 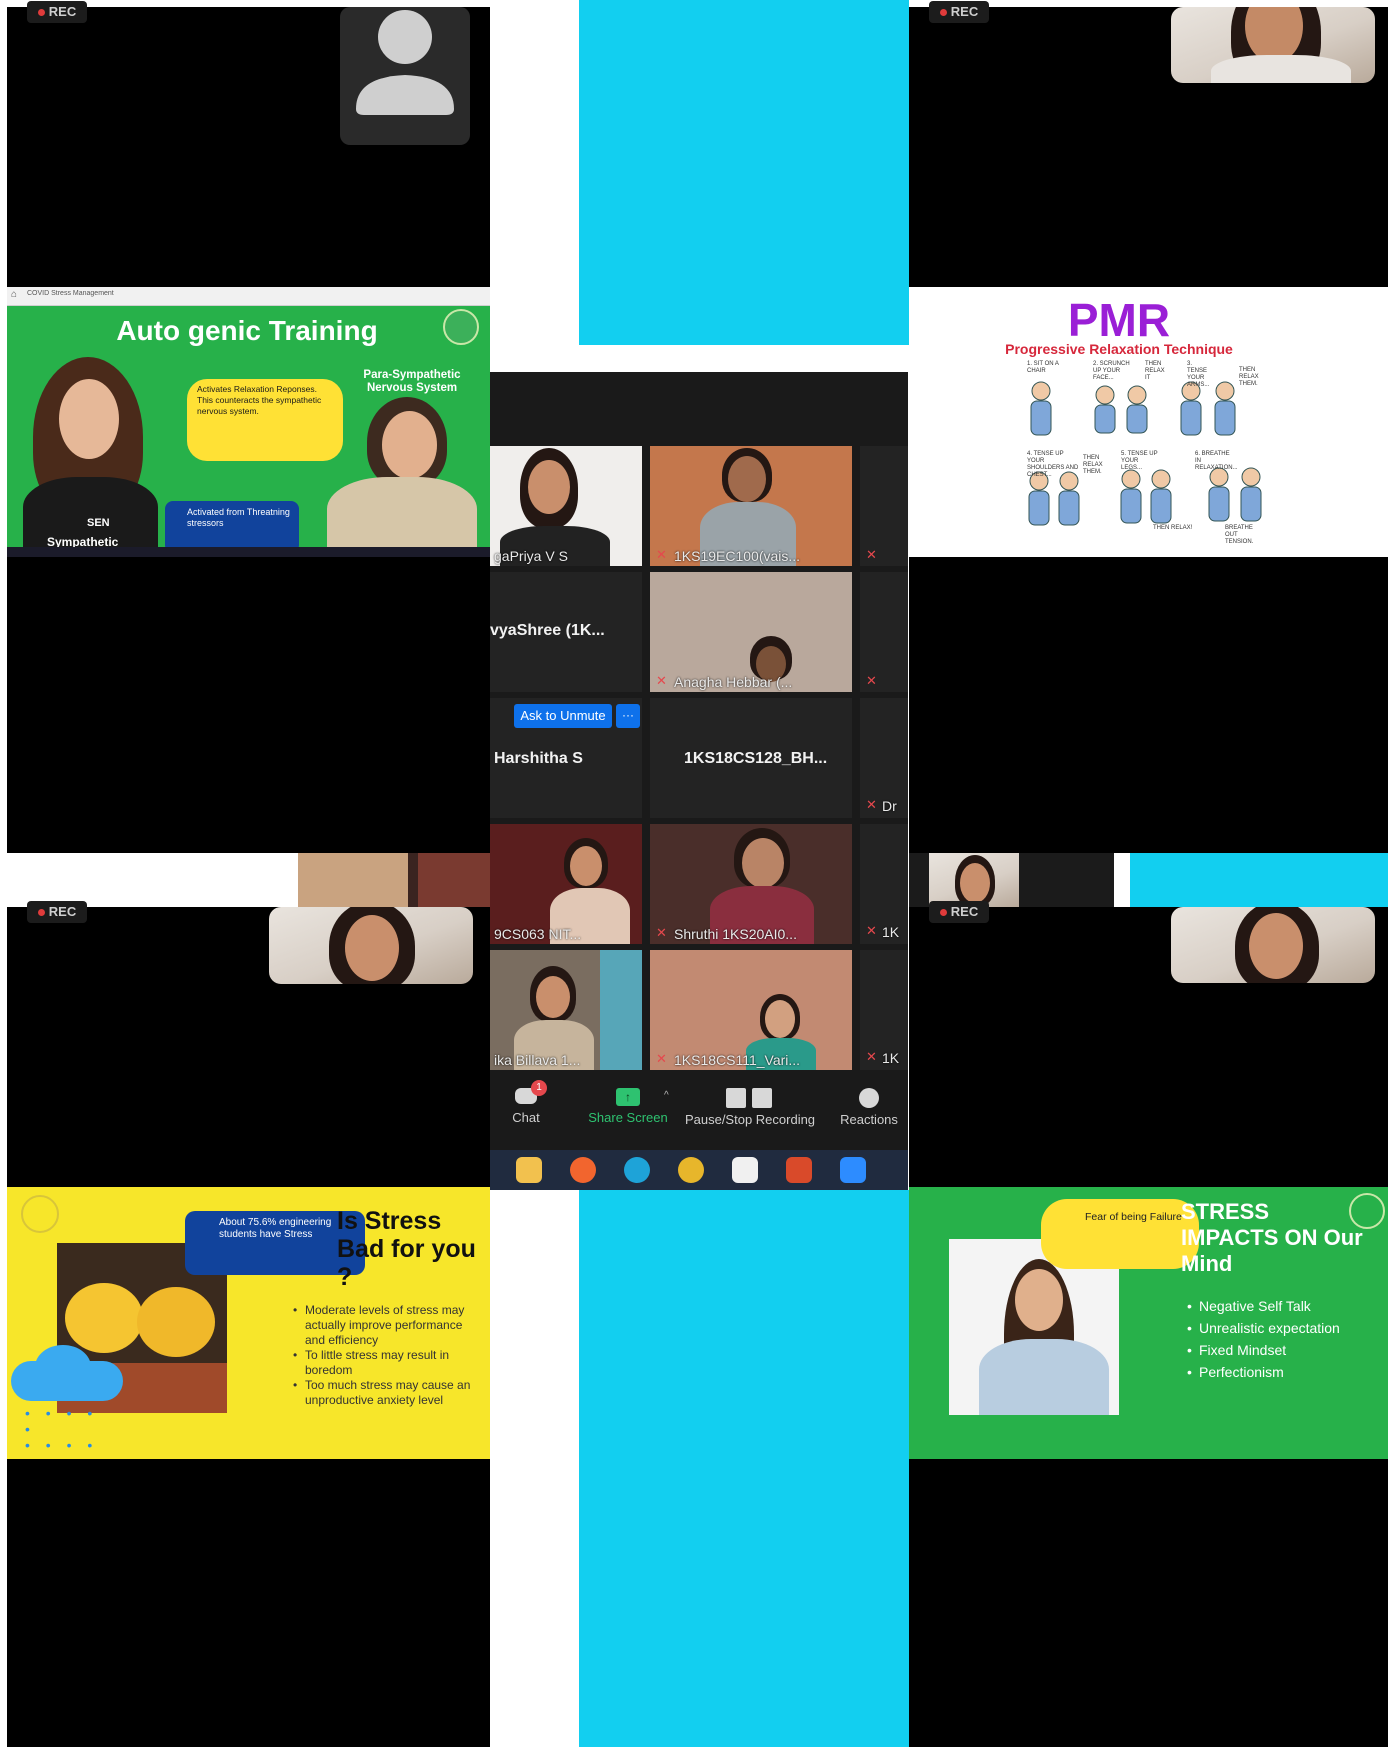 What do you see at coordinates (583, 1170) in the screenshot?
I see `firefox-icon` at bounding box center [583, 1170].